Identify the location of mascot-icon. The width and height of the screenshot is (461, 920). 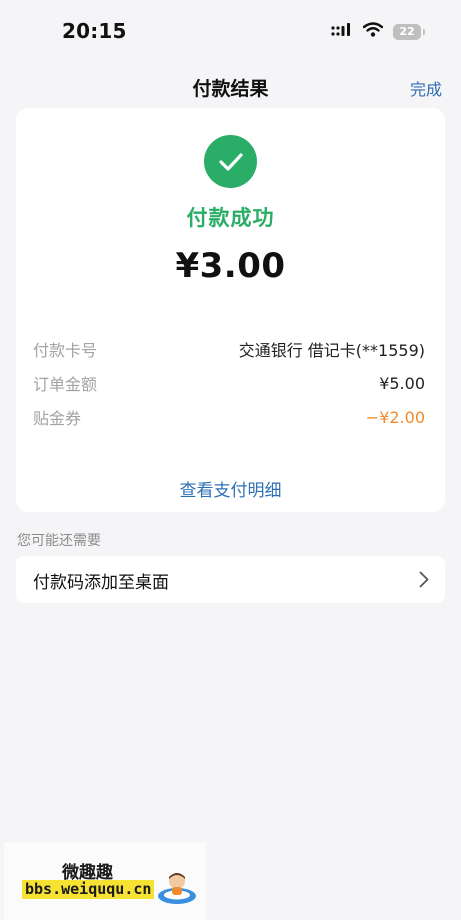
(177, 890).